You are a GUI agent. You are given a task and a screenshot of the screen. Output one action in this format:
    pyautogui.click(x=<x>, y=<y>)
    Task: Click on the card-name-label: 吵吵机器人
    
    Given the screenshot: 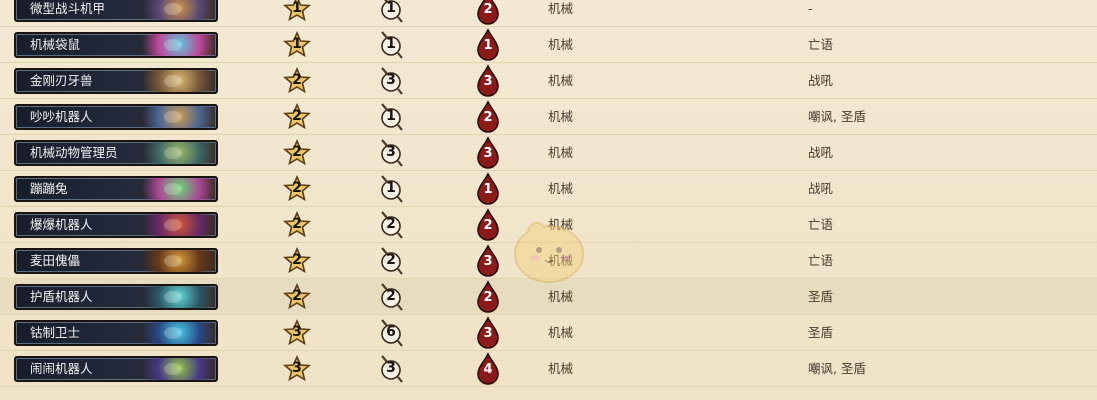 What is the action you would take?
    pyautogui.click(x=61, y=116)
    